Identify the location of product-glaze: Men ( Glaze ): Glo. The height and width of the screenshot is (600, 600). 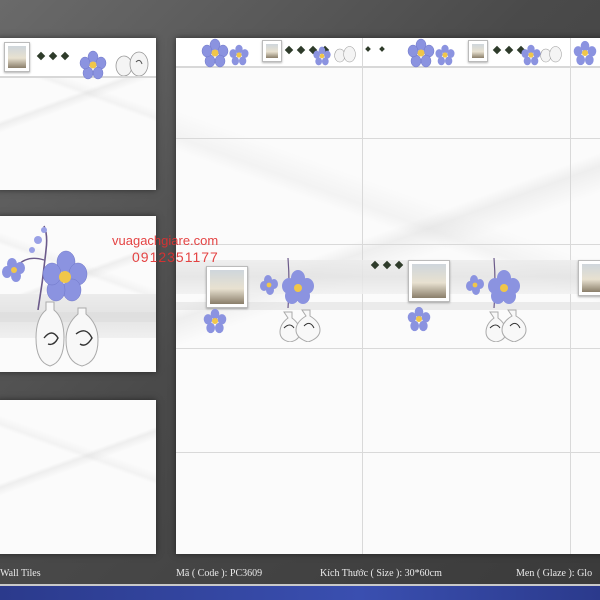
(554, 573).